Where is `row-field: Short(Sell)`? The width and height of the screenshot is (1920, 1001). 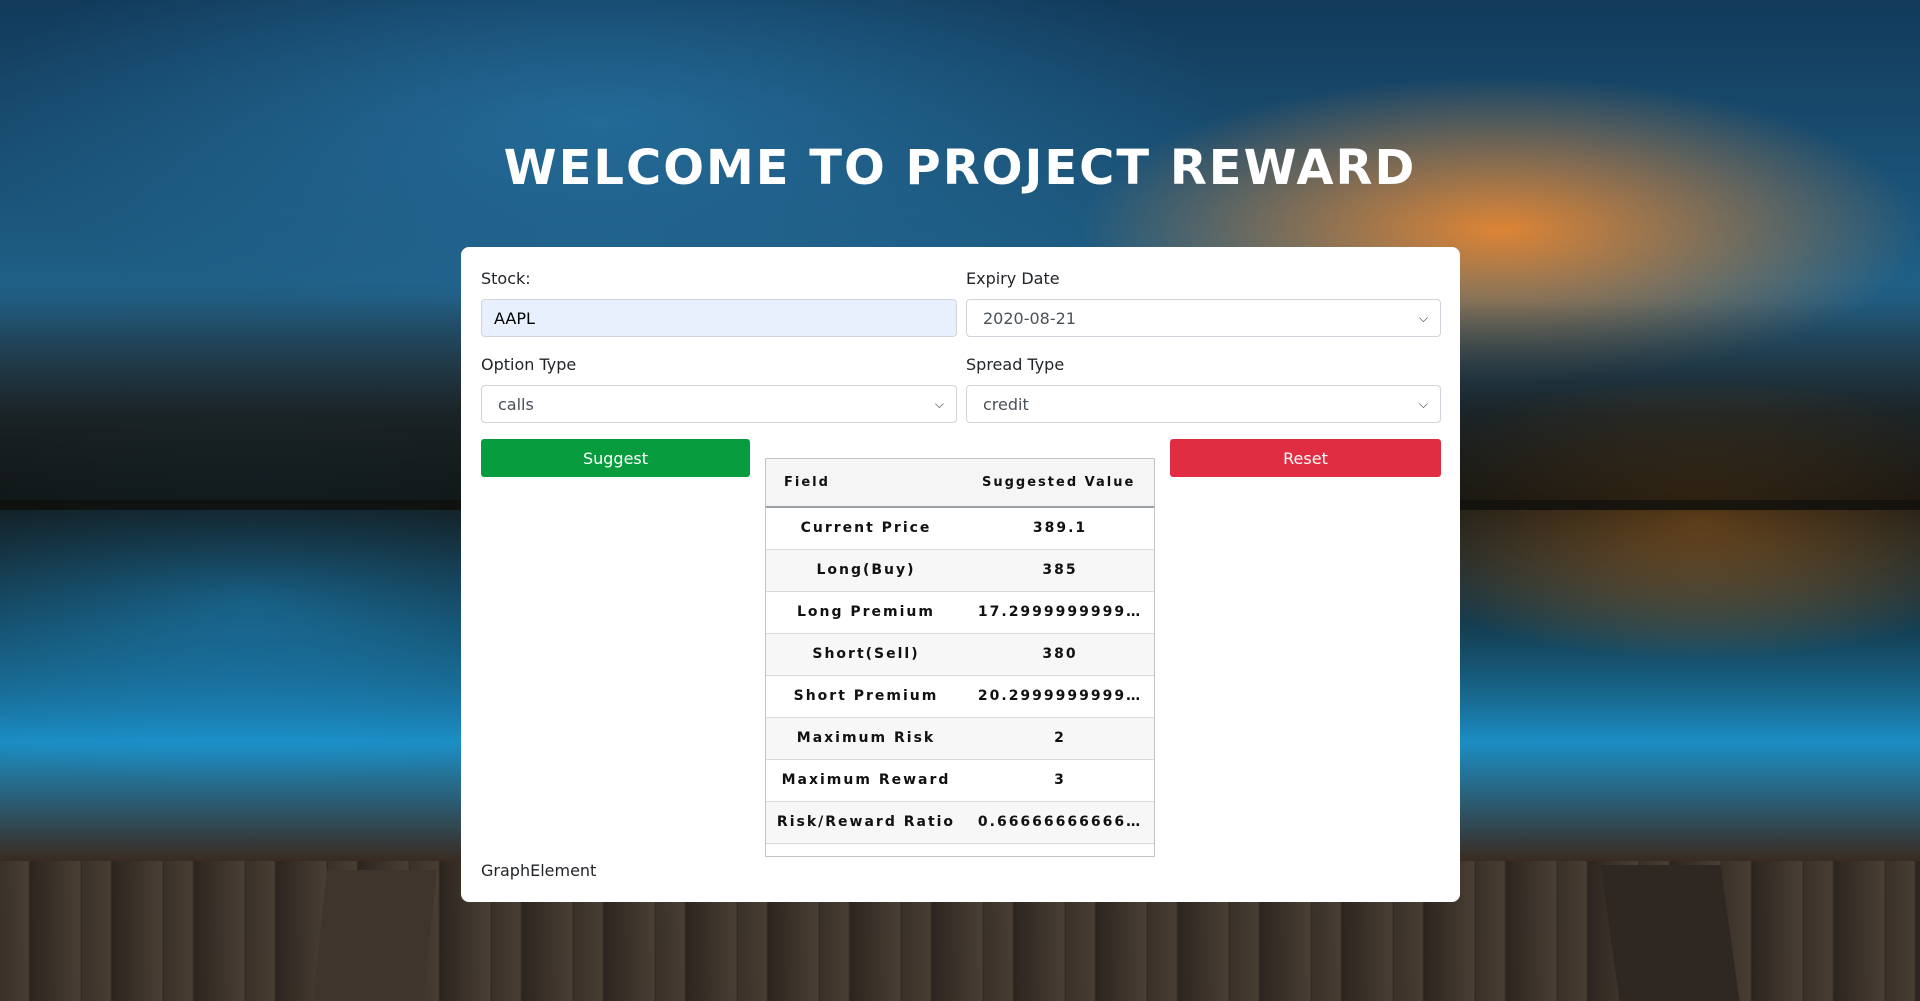
row-field: Short(Sell) is located at coordinates (866, 654).